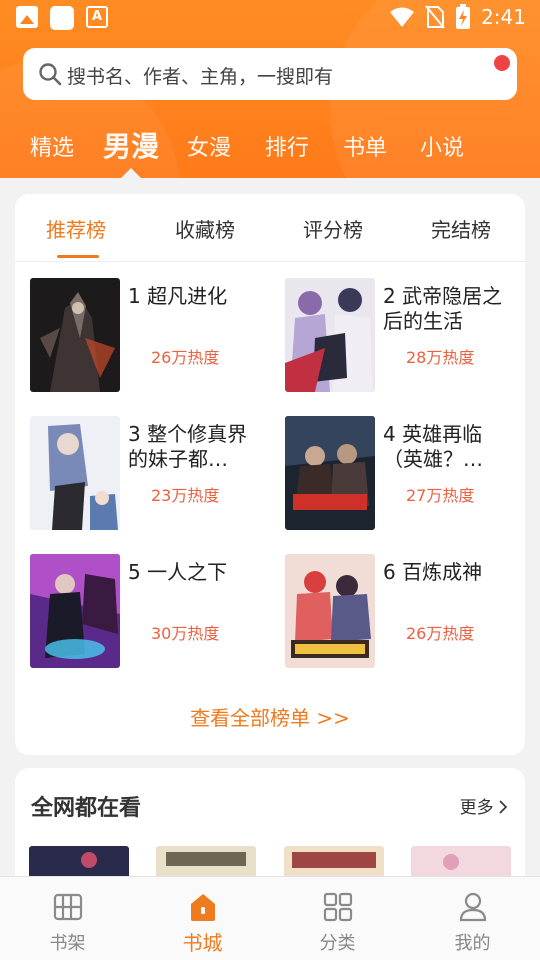 This screenshot has height=960, width=540. I want to click on nav-label: 分类, so click(337, 943).